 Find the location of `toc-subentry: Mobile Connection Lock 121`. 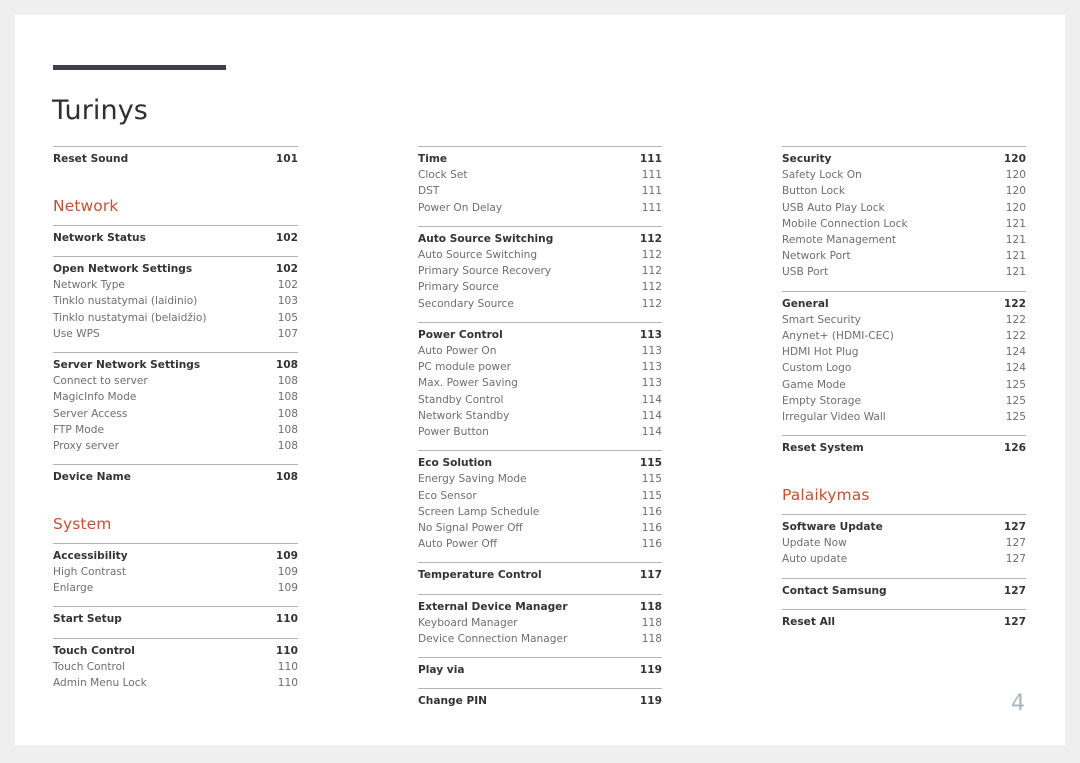

toc-subentry: Mobile Connection Lock 121 is located at coordinates (904, 224).